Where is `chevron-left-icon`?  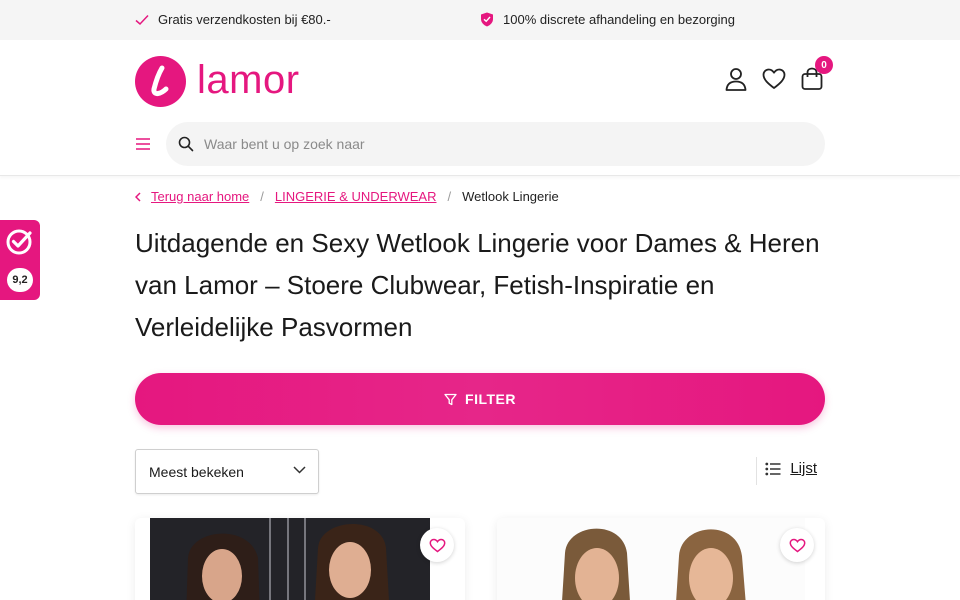 chevron-left-icon is located at coordinates (138, 196).